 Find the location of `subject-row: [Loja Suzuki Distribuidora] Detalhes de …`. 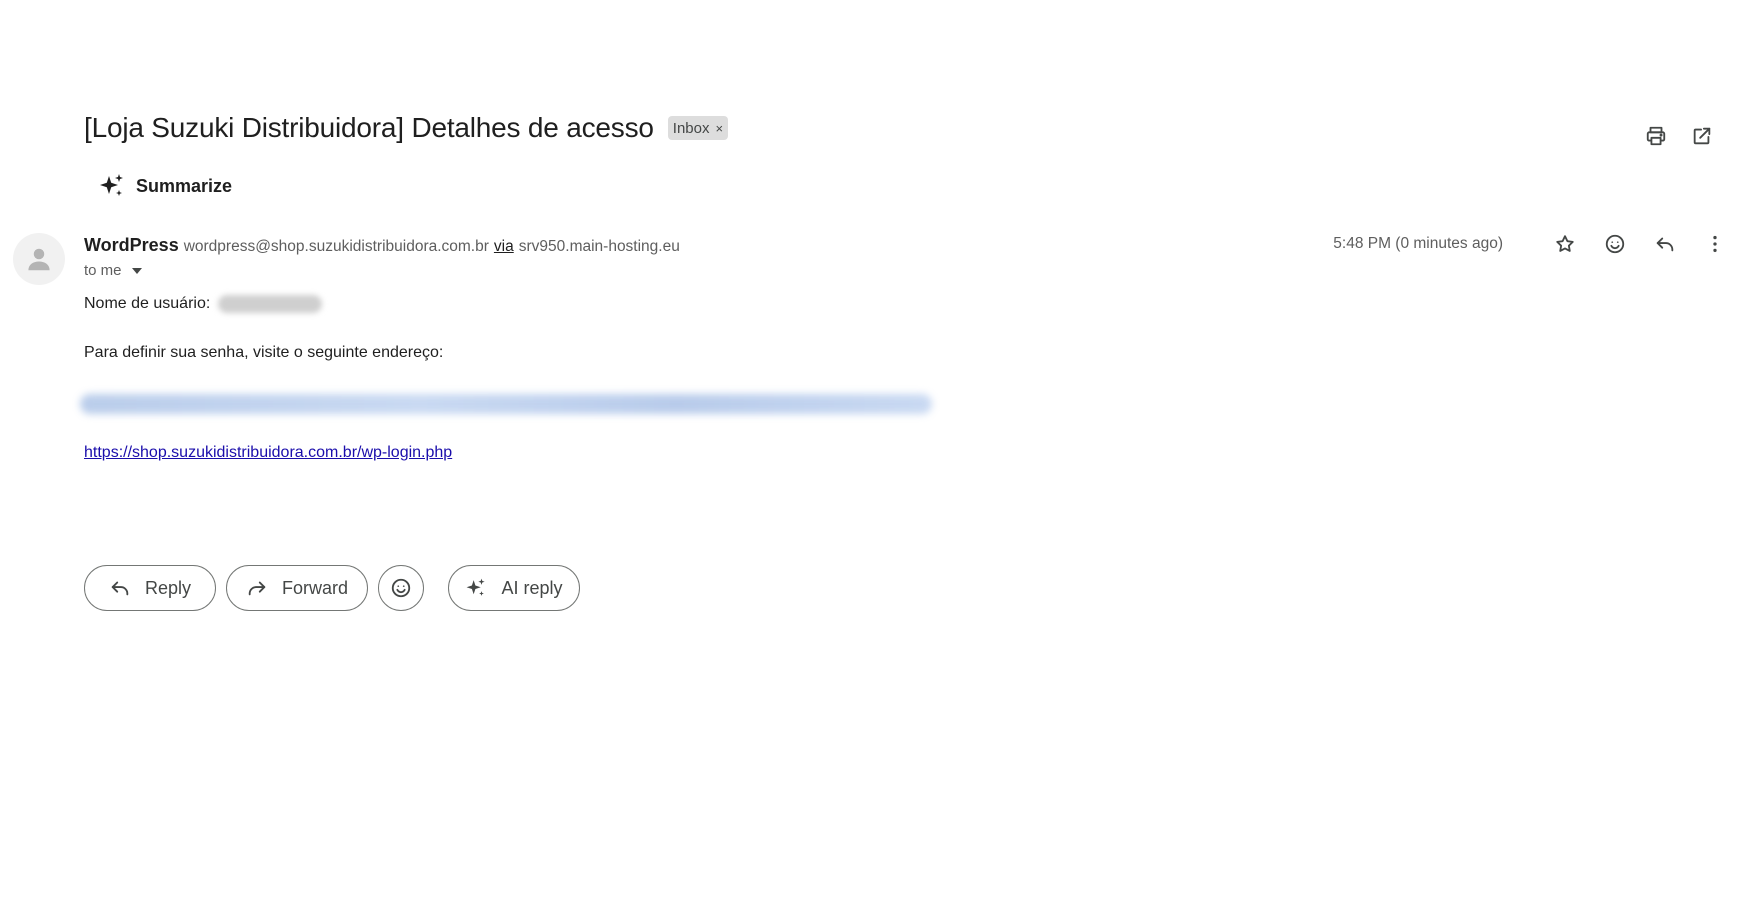

subject-row: [Loja Suzuki Distribuidora] Detalhes de … is located at coordinates (406, 128).